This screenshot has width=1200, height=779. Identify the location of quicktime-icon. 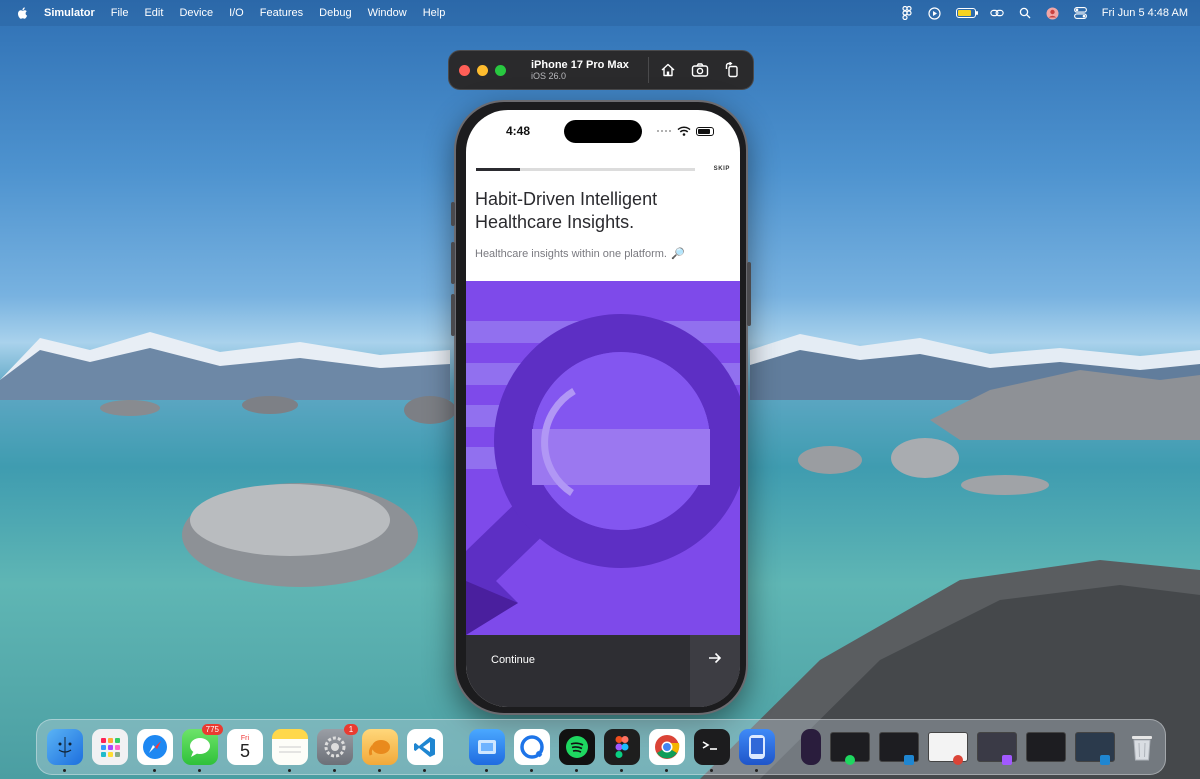
(532, 750).